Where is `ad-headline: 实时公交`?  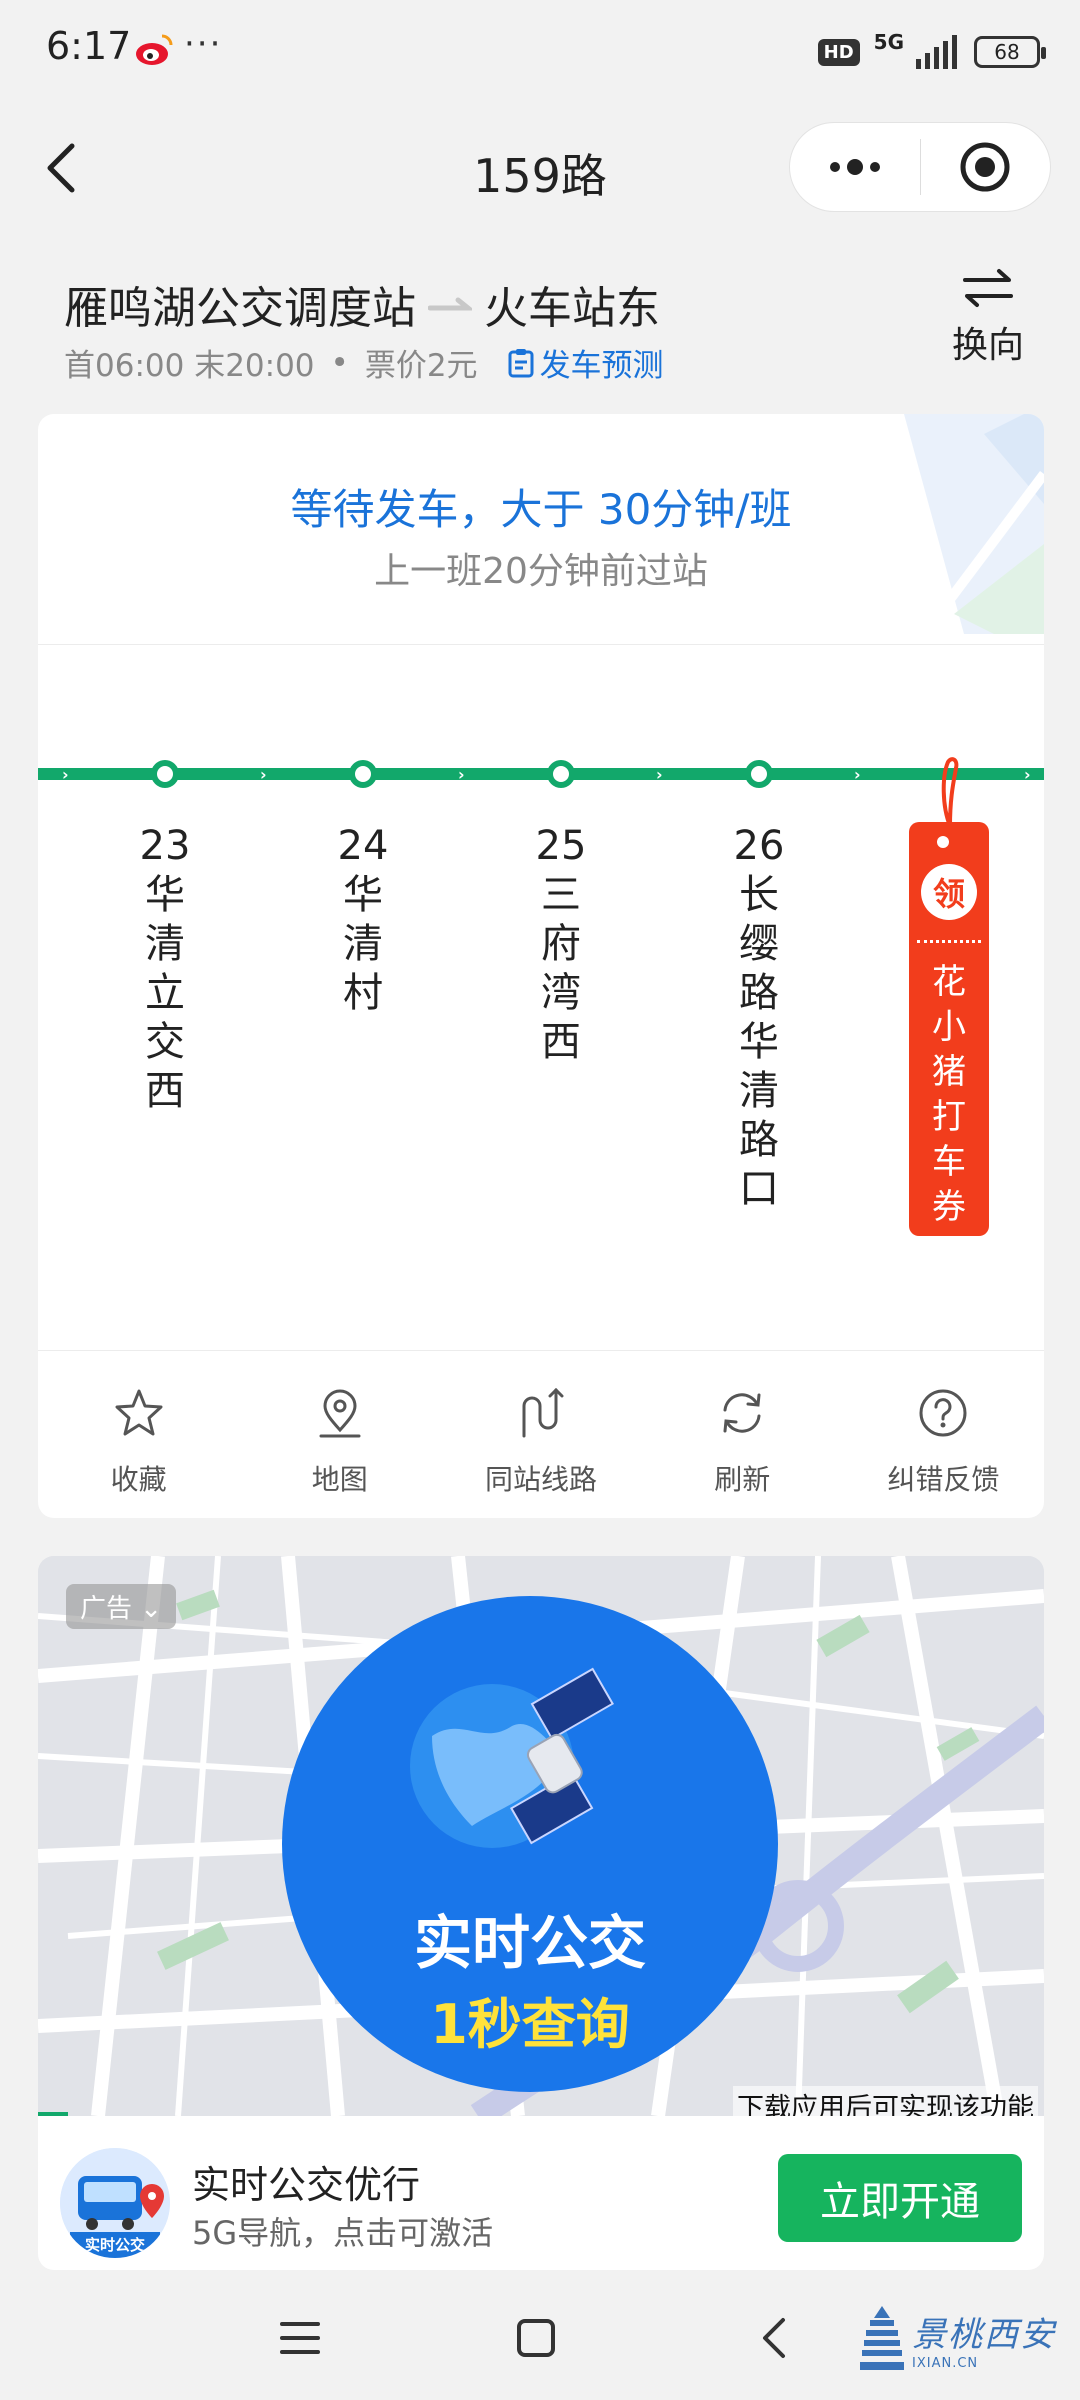 ad-headline: 实时公交 is located at coordinates (529, 1943).